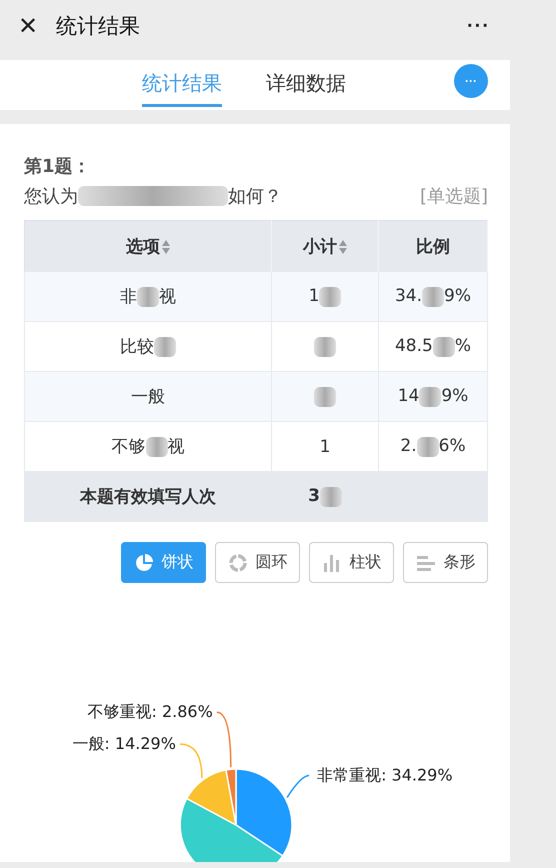 This screenshot has width=556, height=868. Describe the element at coordinates (413, 346) in the screenshot. I see `table-cell: 48.5` at that location.